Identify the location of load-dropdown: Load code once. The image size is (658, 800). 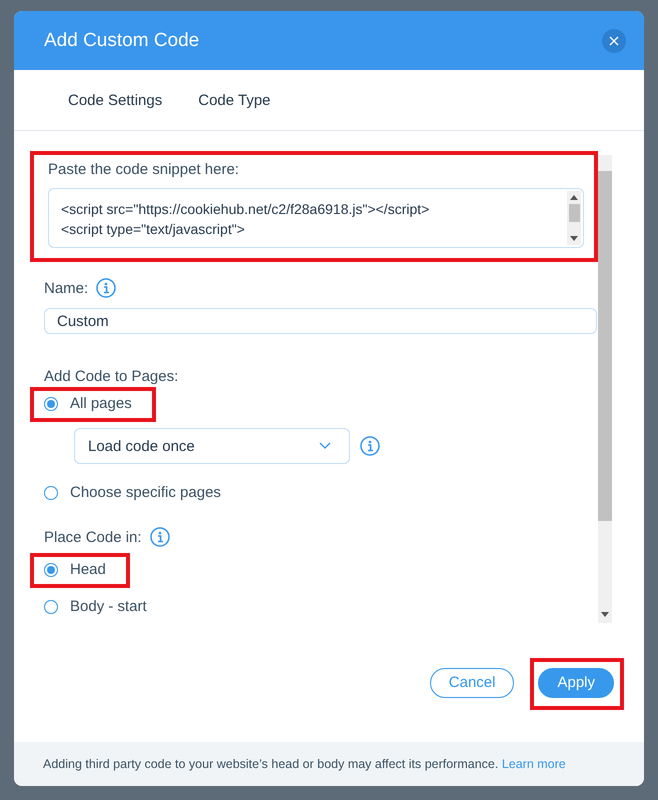
(212, 446).